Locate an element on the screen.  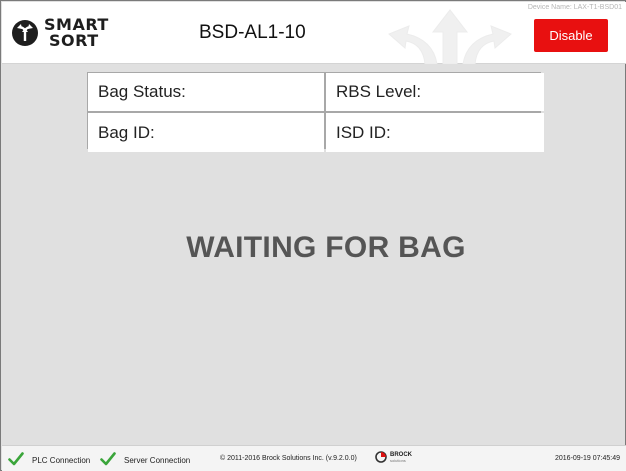
server-connection-label: Server Connection is located at coordinates (157, 460).